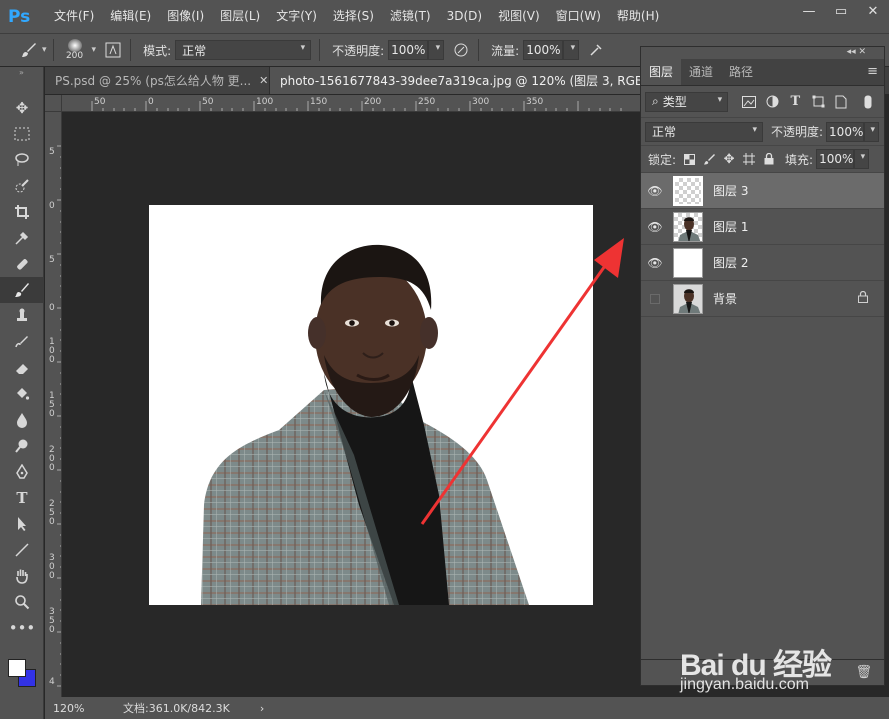  I want to click on menu-help: 帮助(H), so click(638, 16).